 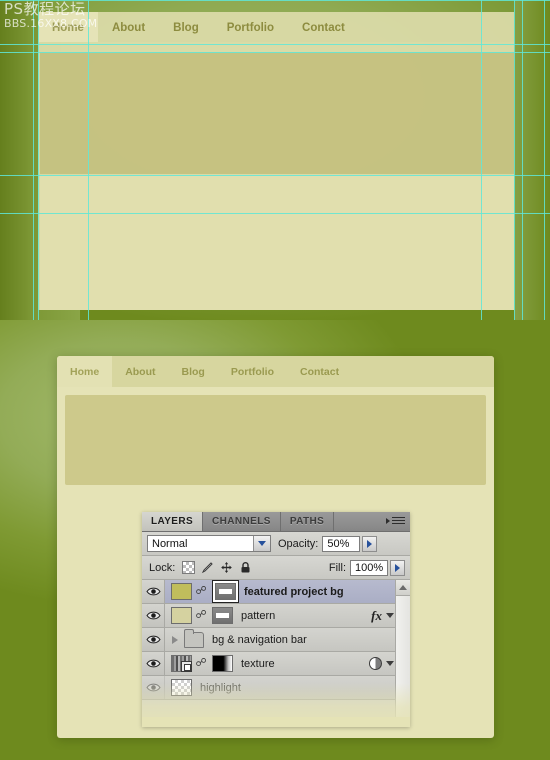 What do you see at coordinates (376, 616) in the screenshot?
I see `layer-effects-icon: fx` at bounding box center [376, 616].